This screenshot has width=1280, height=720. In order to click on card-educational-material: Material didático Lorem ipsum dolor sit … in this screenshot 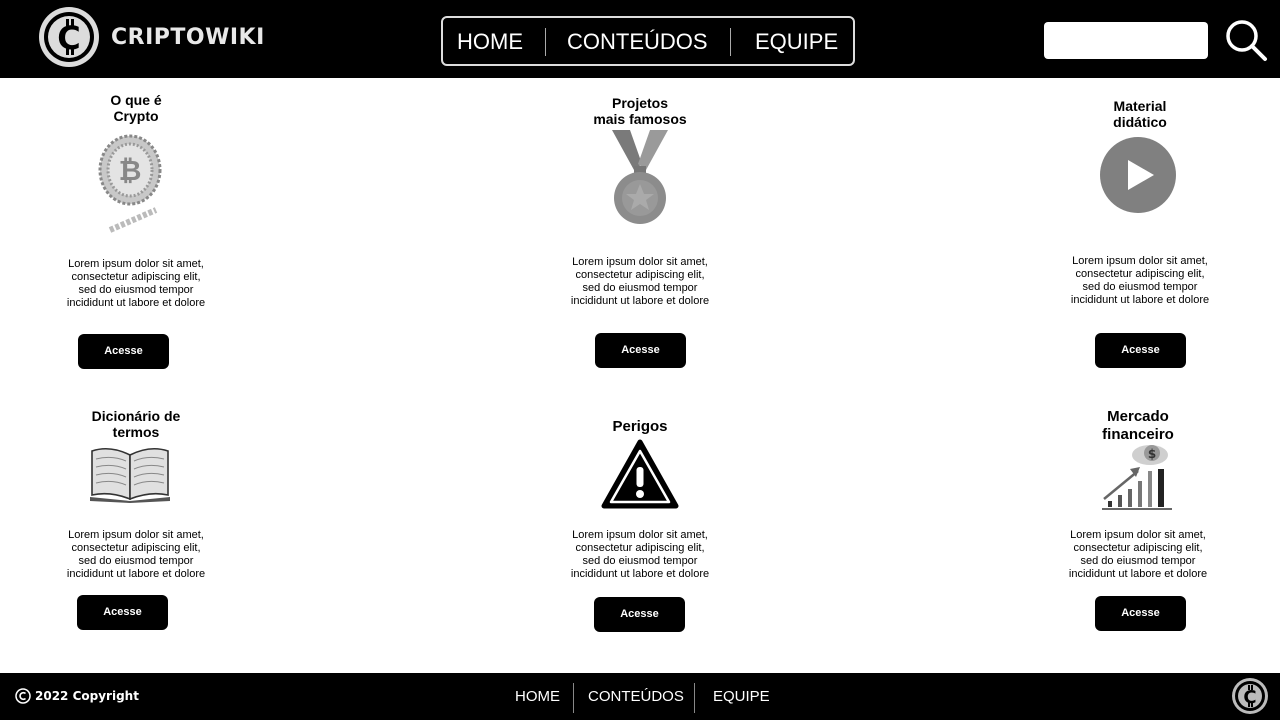, I will do `click(1140, 237)`.